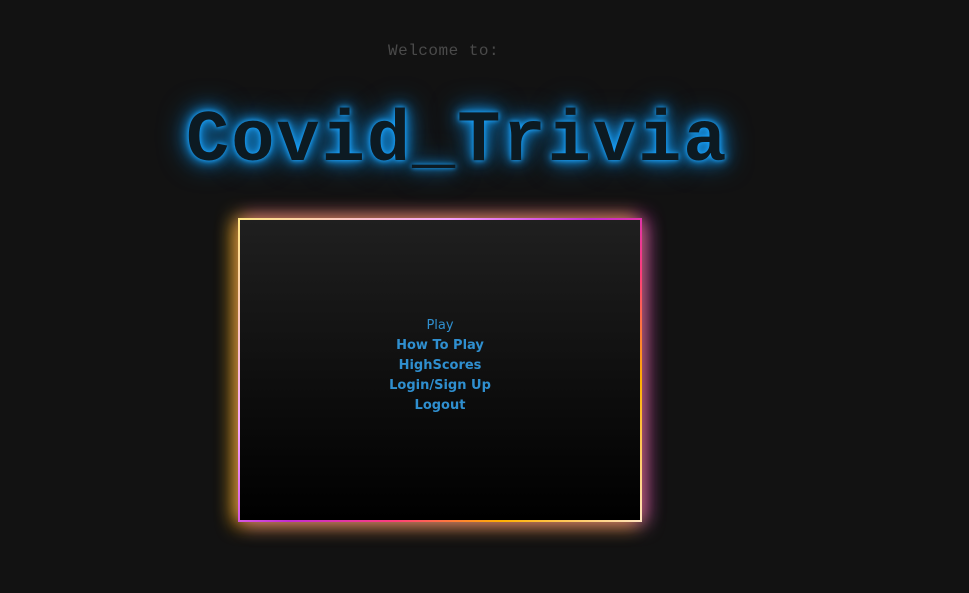  I want to click on page-title: Covid_Trivia, so click(457, 141).